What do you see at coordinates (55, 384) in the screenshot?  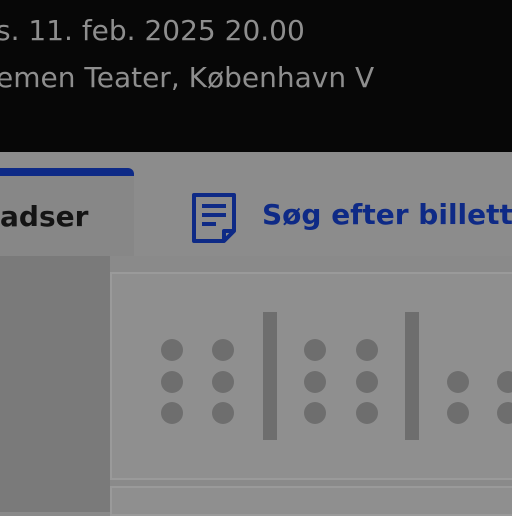 I see `side-panel` at bounding box center [55, 384].